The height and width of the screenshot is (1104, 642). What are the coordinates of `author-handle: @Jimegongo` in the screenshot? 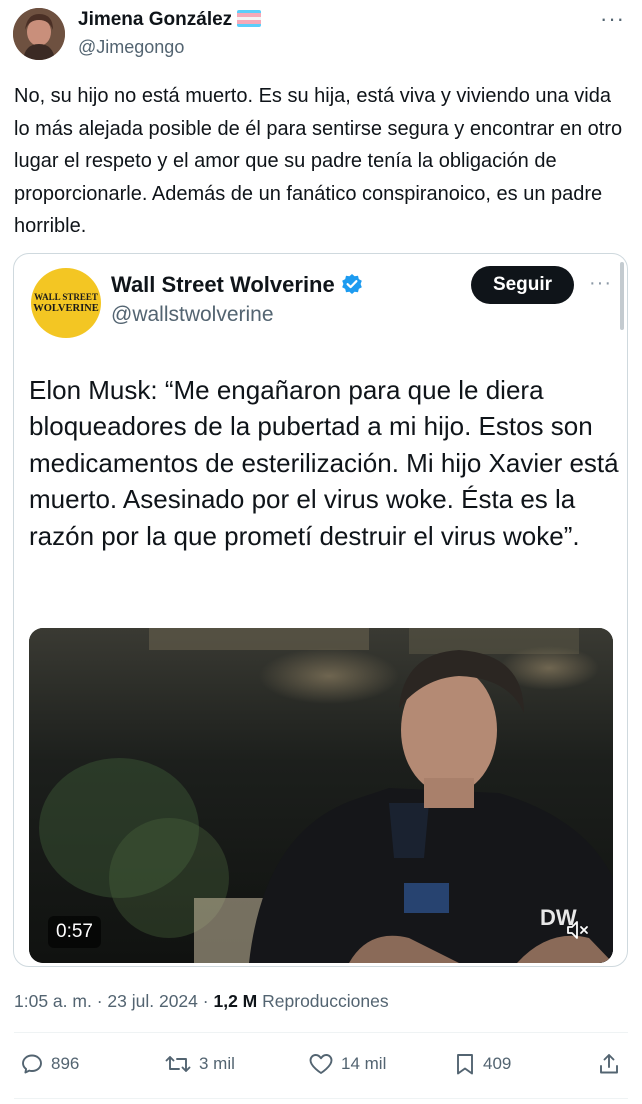 It's located at (131, 47).